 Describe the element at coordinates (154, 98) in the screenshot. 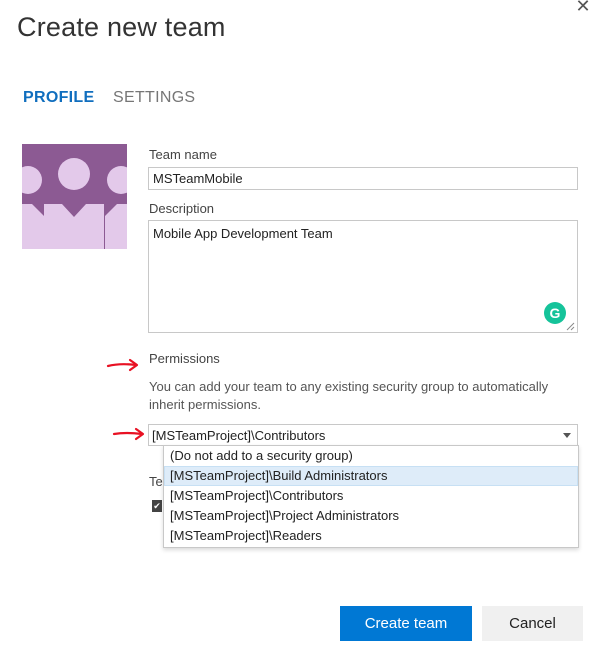

I see `tab-settings: SETTINGS` at that location.